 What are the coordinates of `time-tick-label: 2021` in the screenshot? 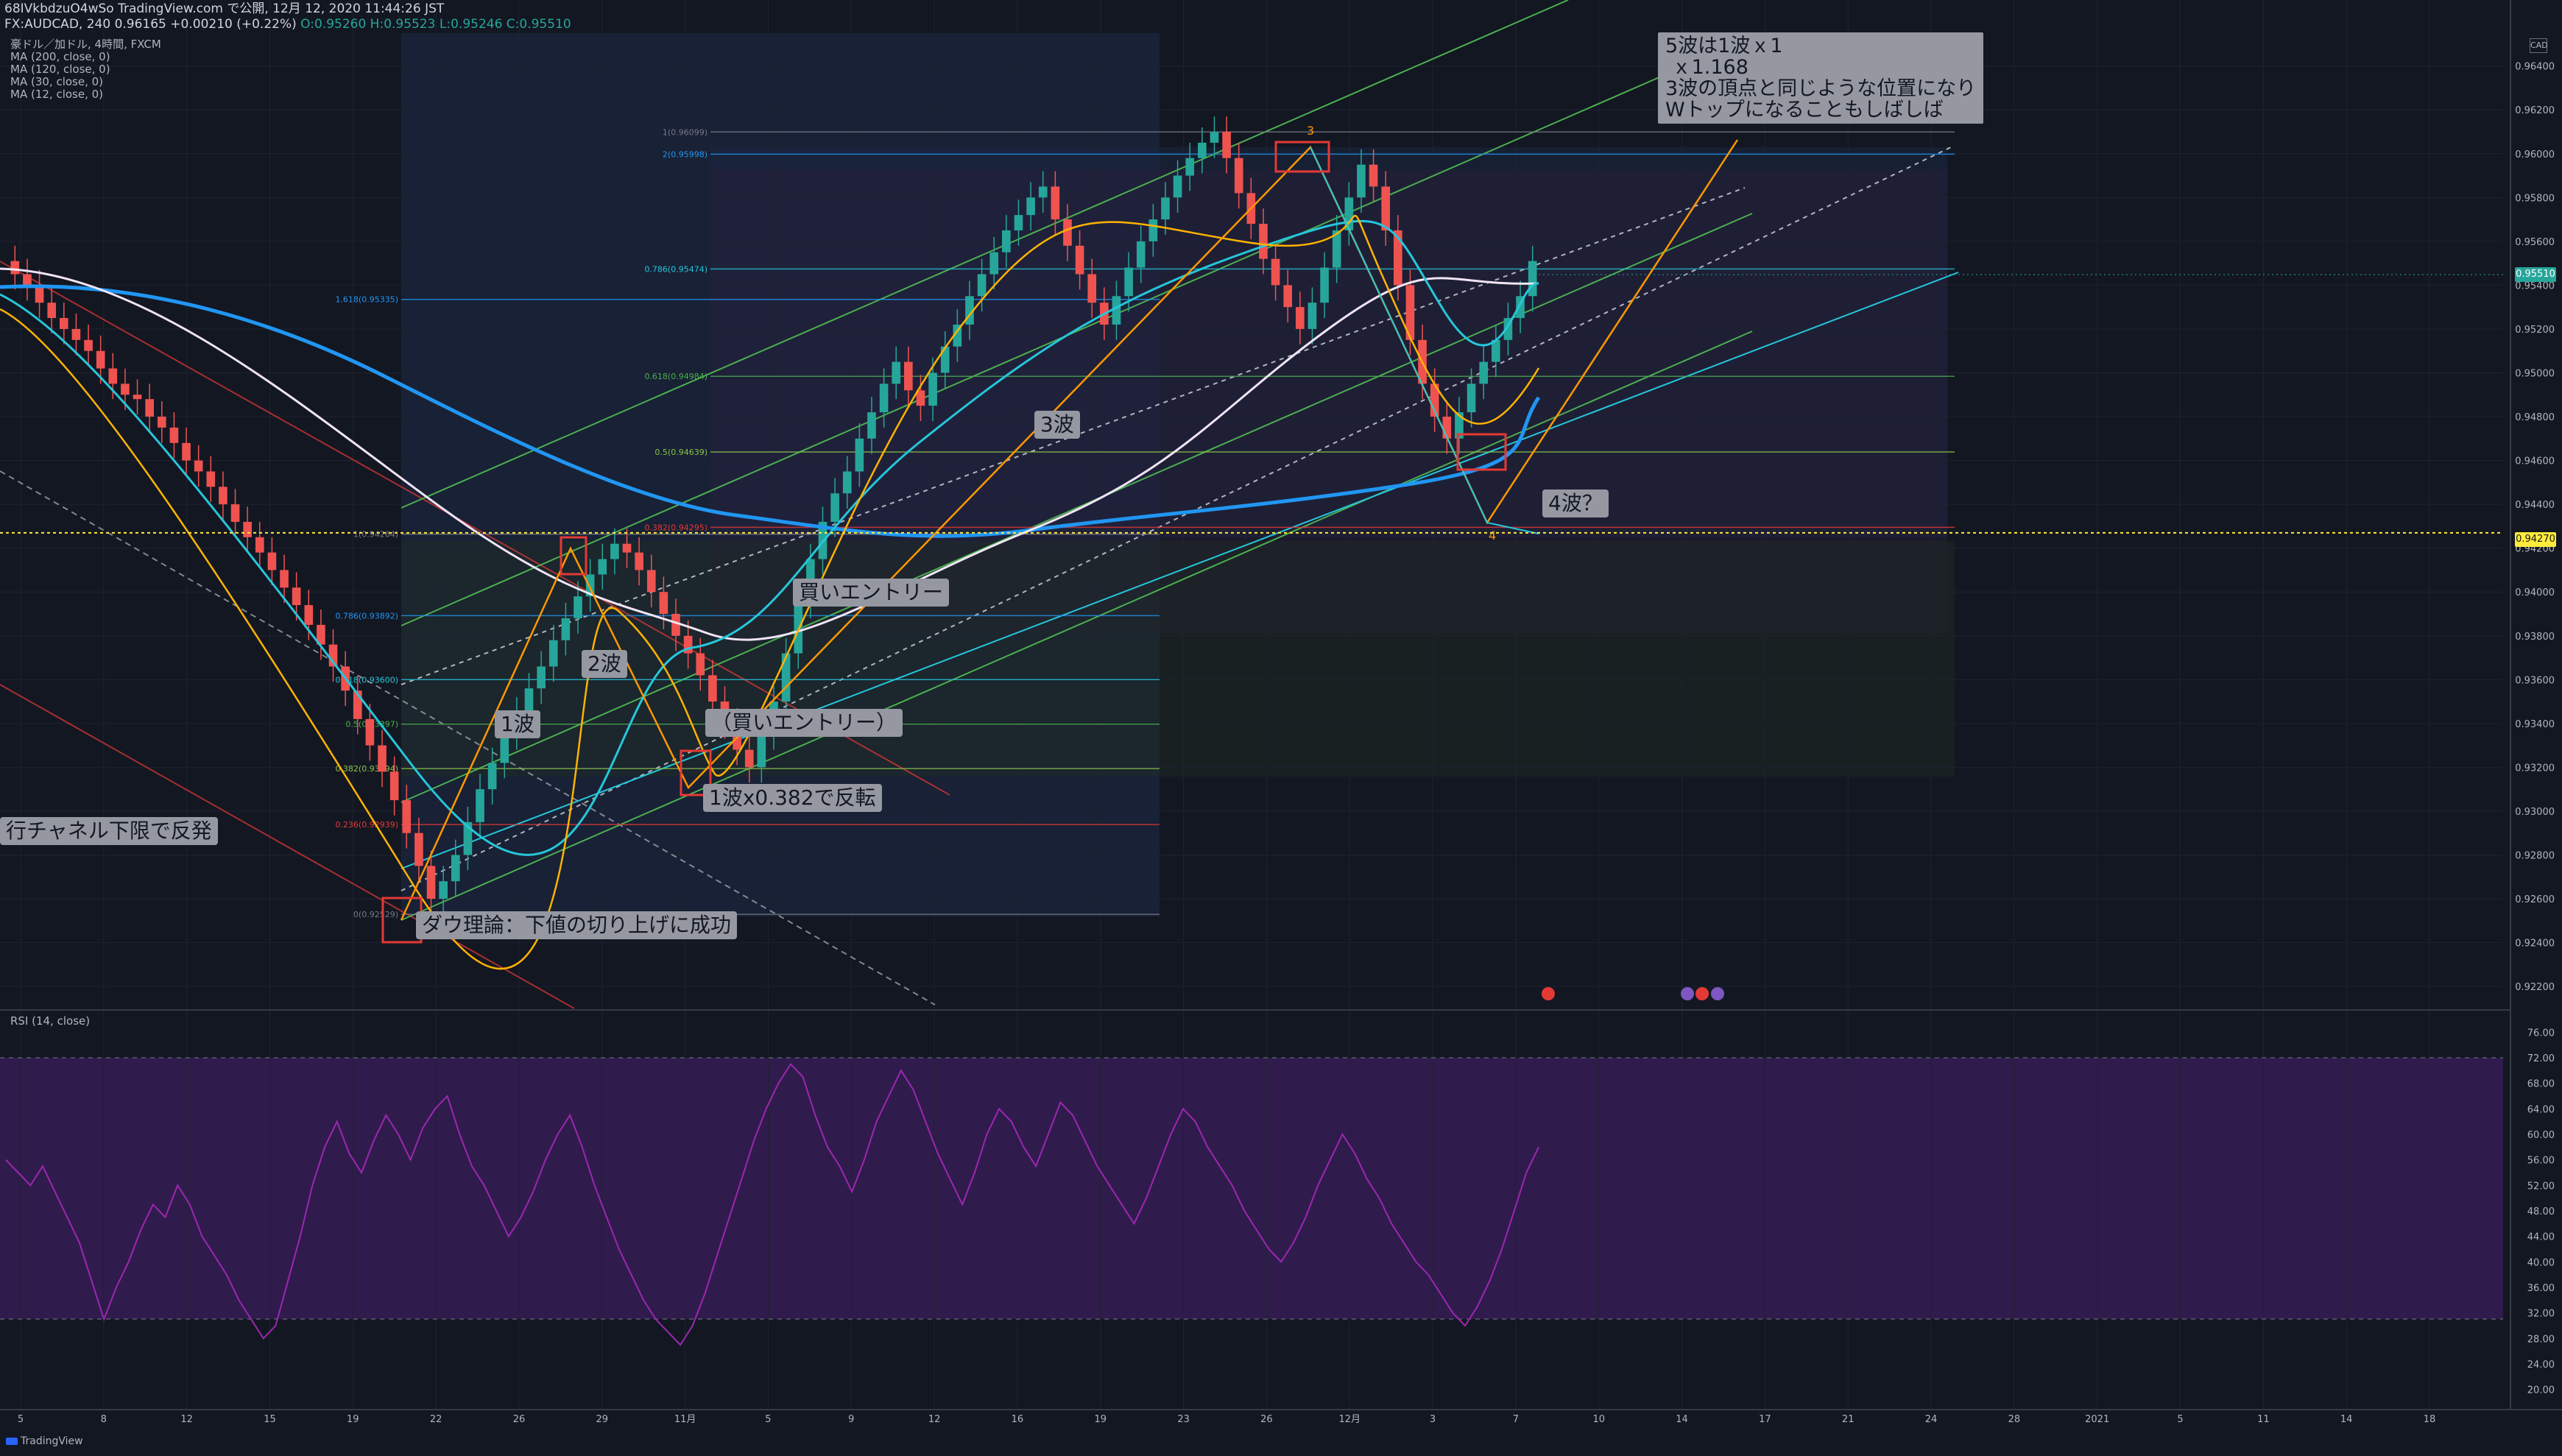 It's located at (2097, 1419).